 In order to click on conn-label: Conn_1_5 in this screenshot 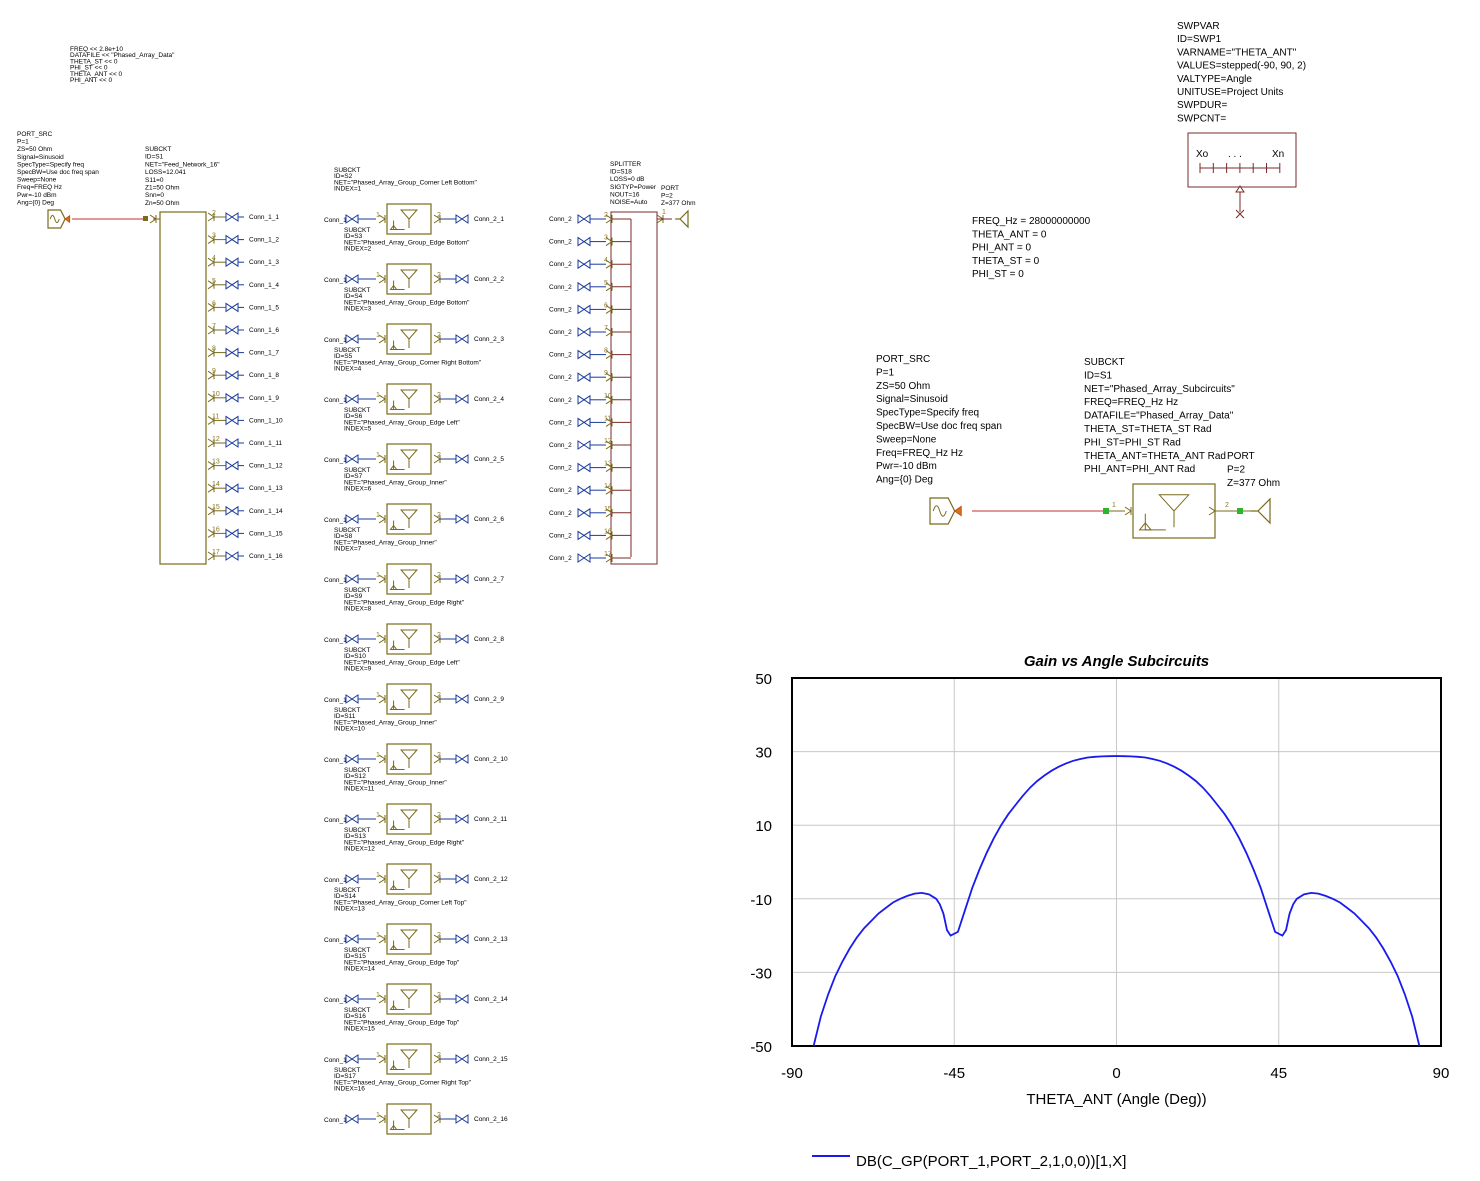, I will do `click(264, 307)`.